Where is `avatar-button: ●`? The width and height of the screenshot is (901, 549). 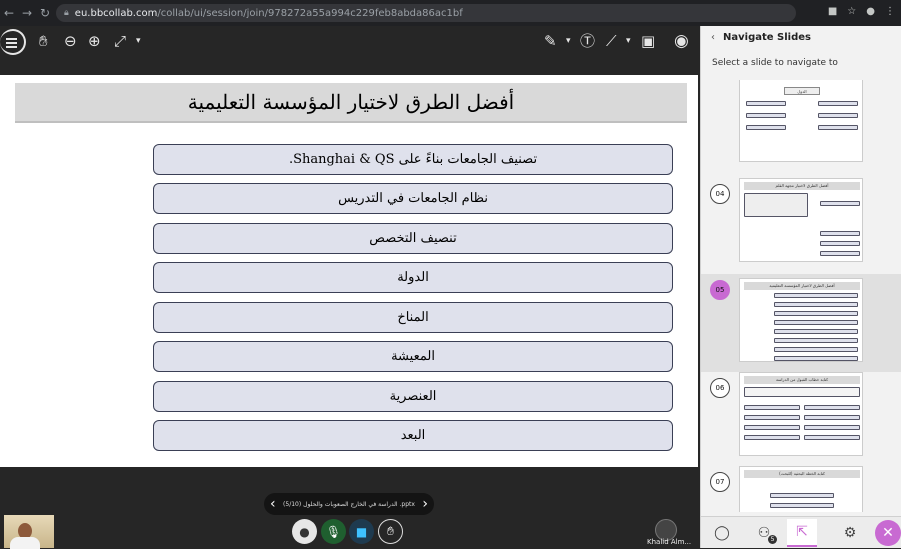
avatar-button: ● is located at coordinates (304, 531).